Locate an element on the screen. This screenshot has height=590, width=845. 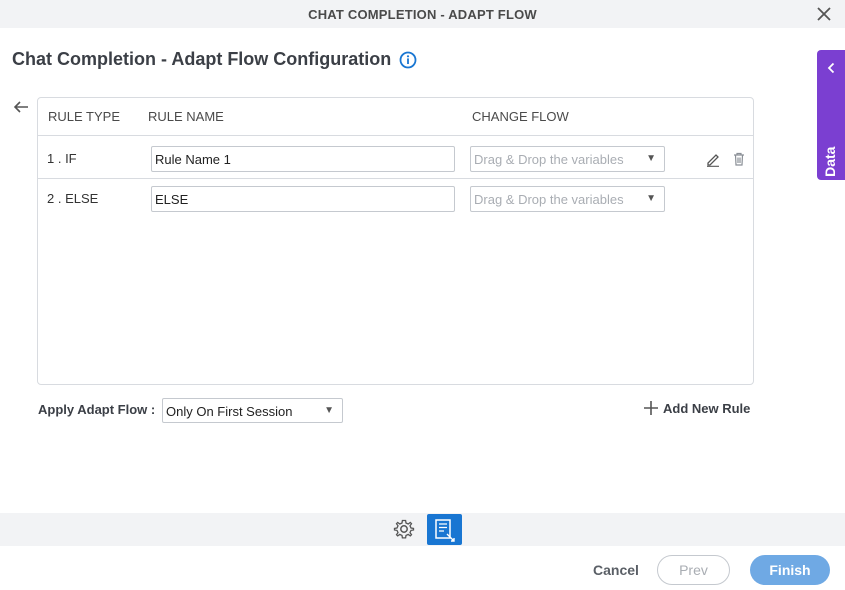
close-icon is located at coordinates (824, 14).